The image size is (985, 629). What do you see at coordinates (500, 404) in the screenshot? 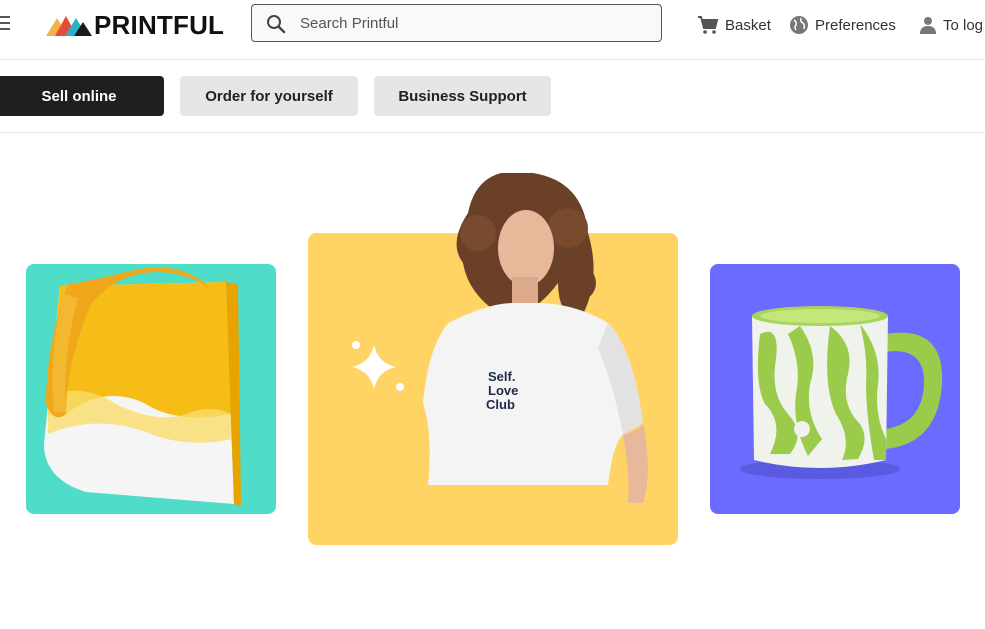
I see `shirt-print-line-3: Club` at bounding box center [500, 404].